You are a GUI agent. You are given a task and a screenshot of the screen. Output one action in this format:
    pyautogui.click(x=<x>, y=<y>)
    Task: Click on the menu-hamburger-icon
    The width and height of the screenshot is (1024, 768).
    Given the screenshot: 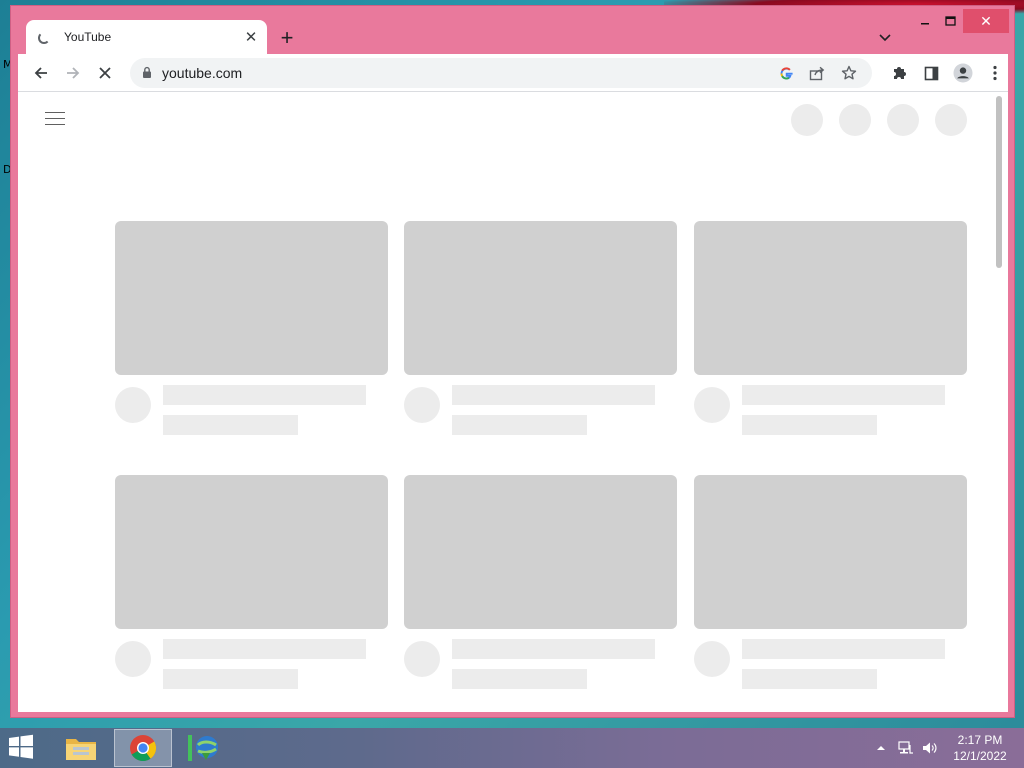 What is the action you would take?
    pyautogui.click(x=55, y=120)
    